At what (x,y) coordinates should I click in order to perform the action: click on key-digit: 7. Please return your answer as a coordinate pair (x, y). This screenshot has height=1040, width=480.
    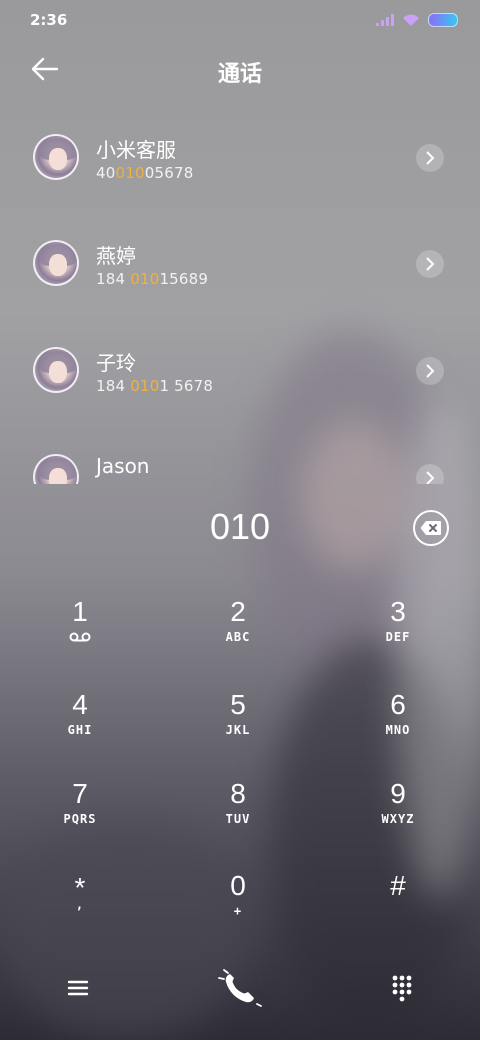
    Looking at the image, I should click on (80, 793).